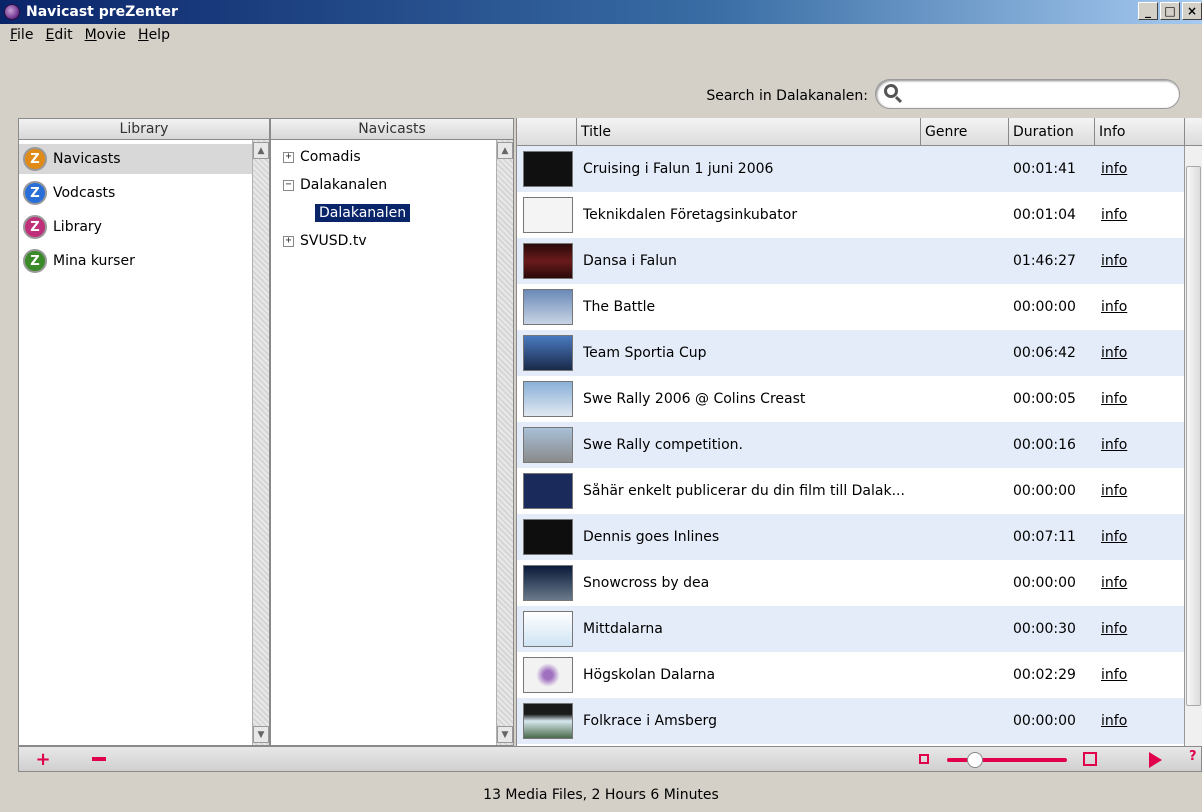 This screenshot has width=1202, height=812. Describe the element at coordinates (851, 721) in the screenshot. I see `table-row: Folkrace i Amsberg 00:00:00 info` at that location.